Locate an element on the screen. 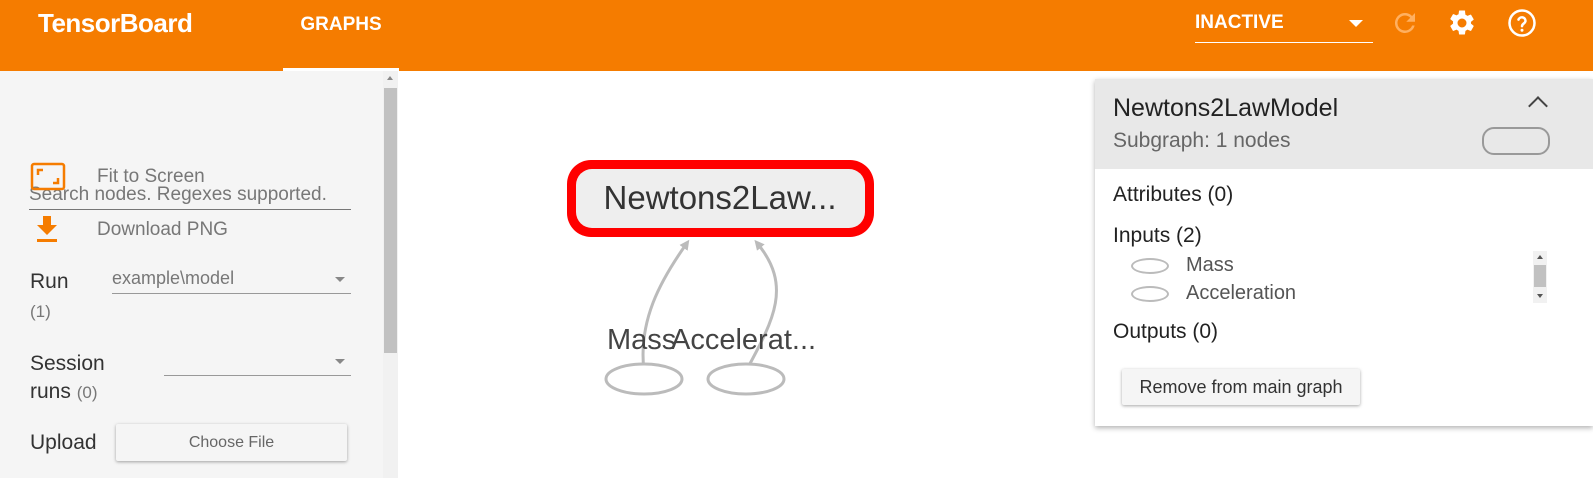  run-count: (1) is located at coordinates (40, 311).